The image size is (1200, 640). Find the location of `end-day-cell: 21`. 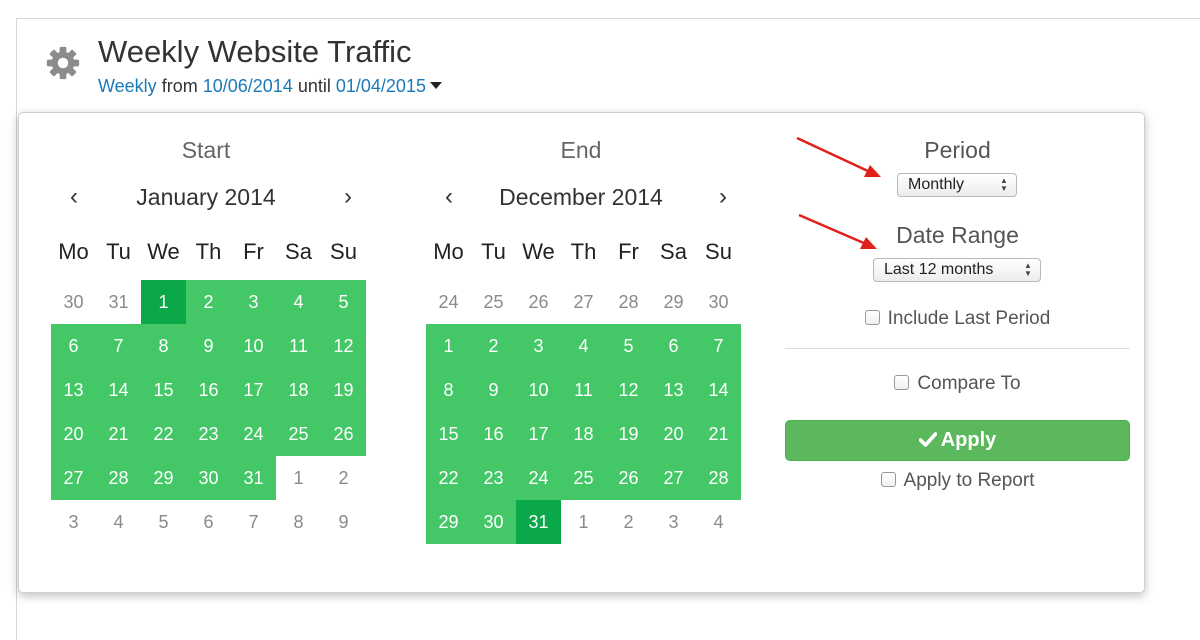

end-day-cell: 21 is located at coordinates (718, 434).